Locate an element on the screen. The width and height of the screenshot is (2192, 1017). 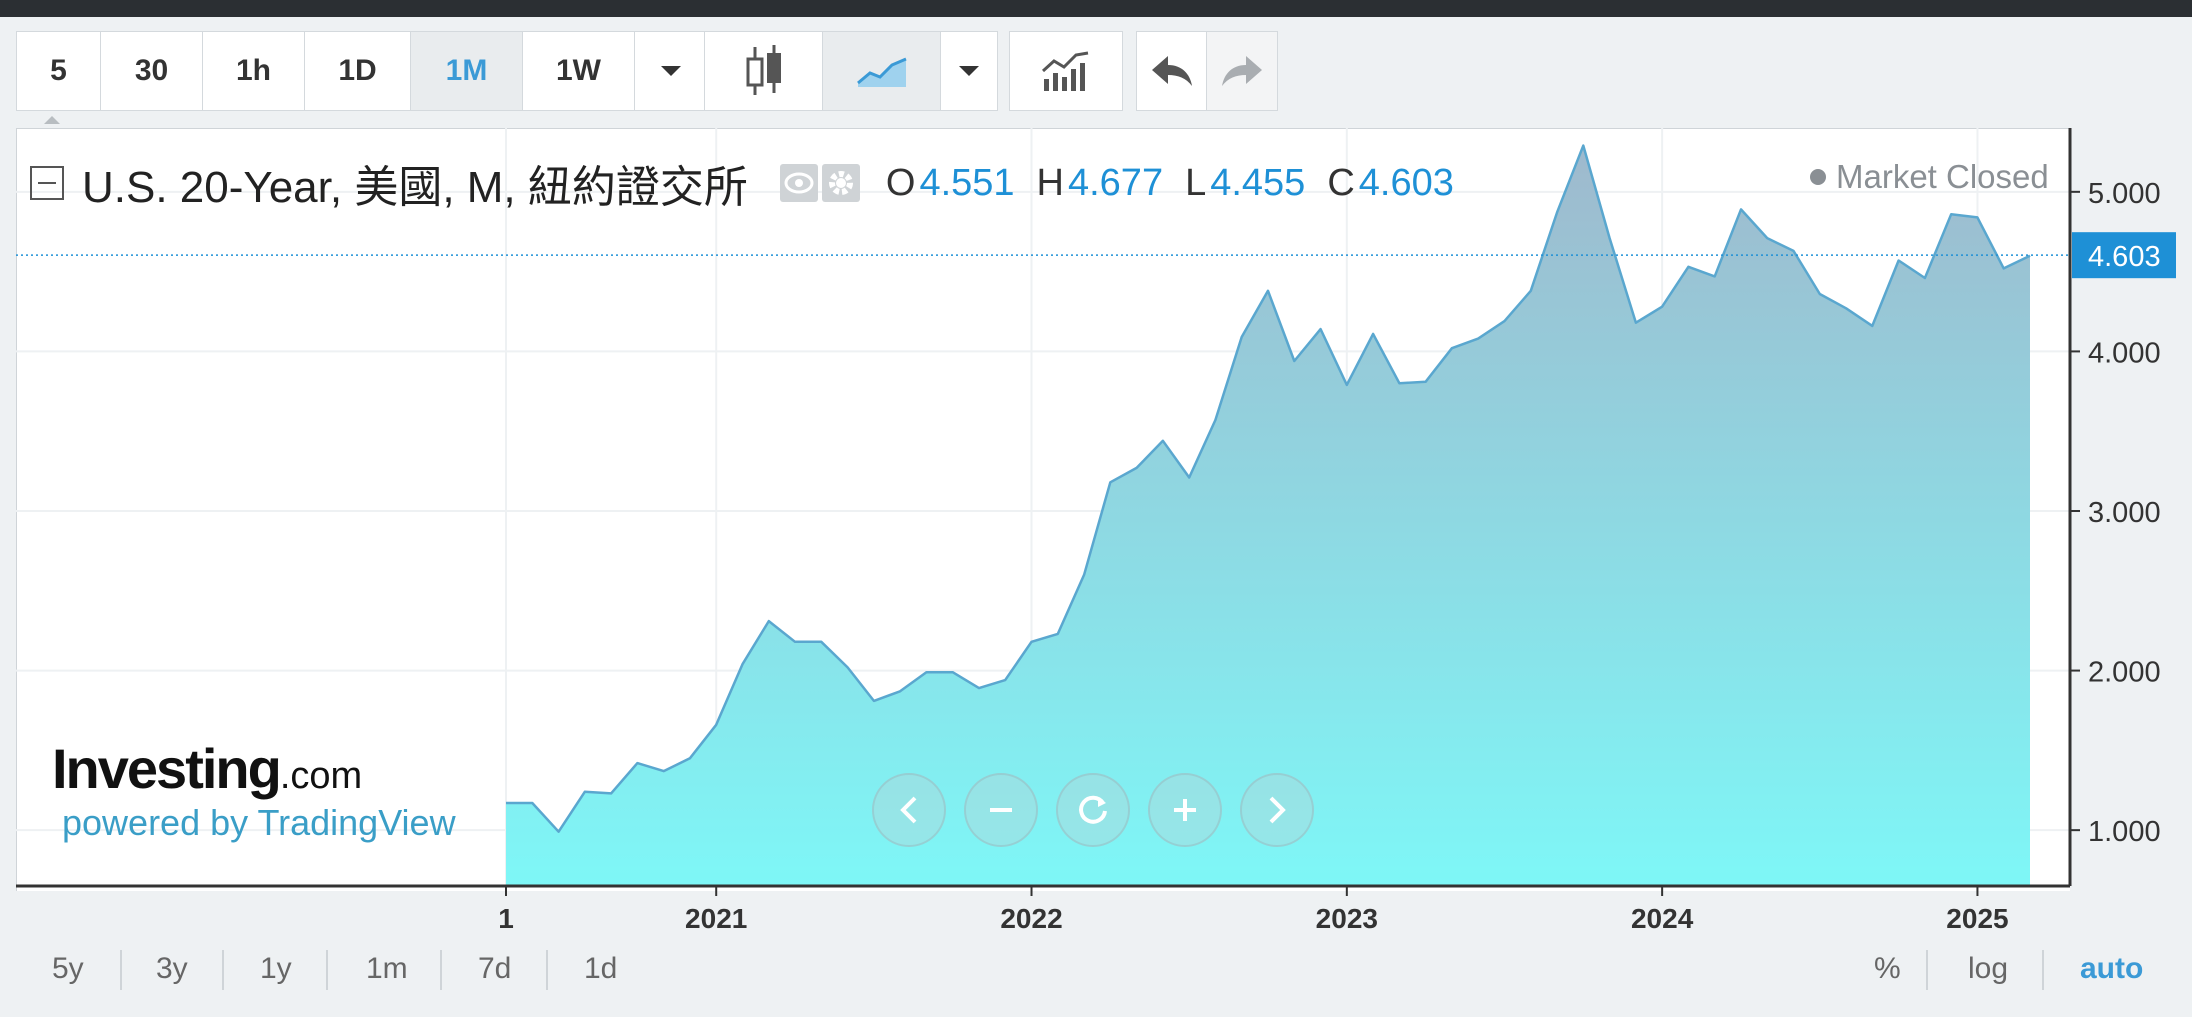
range-3y-button: 3y is located at coordinates (172, 969).